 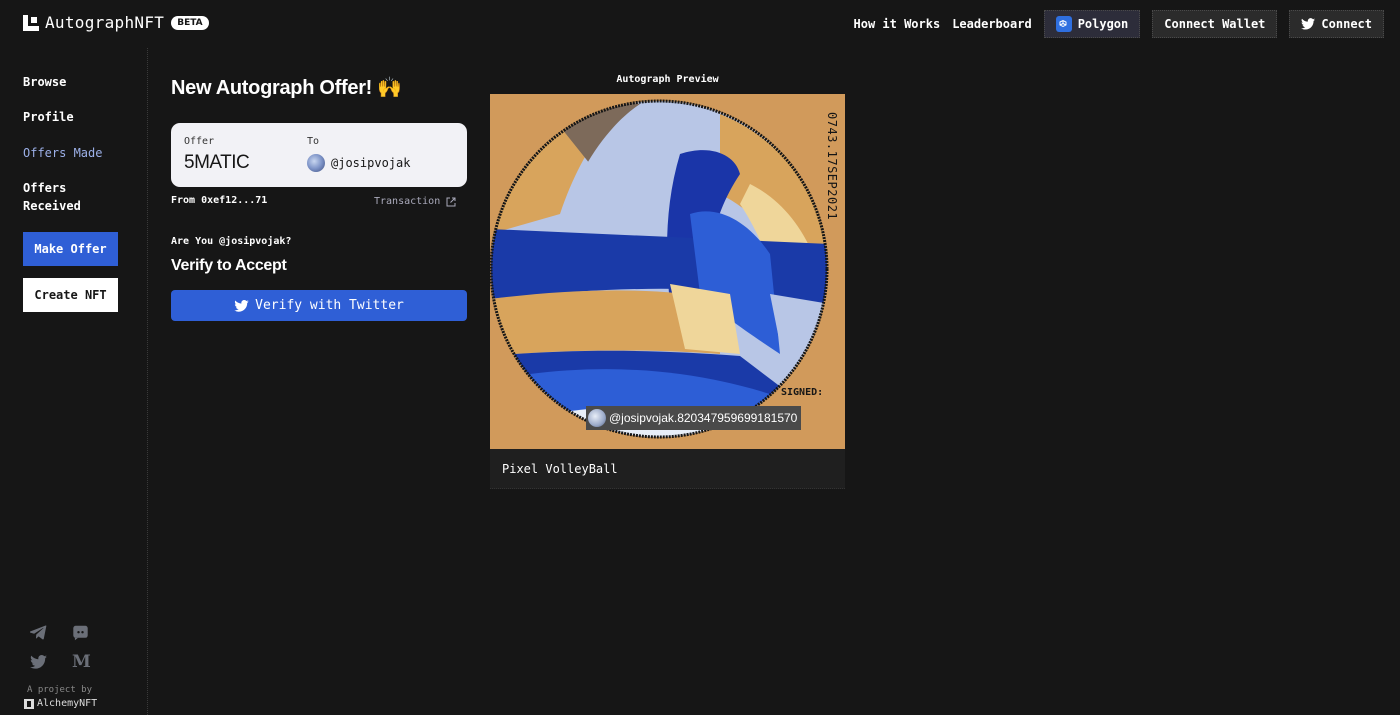 I want to click on recipient-handle: @josipvojak, so click(x=371, y=163).